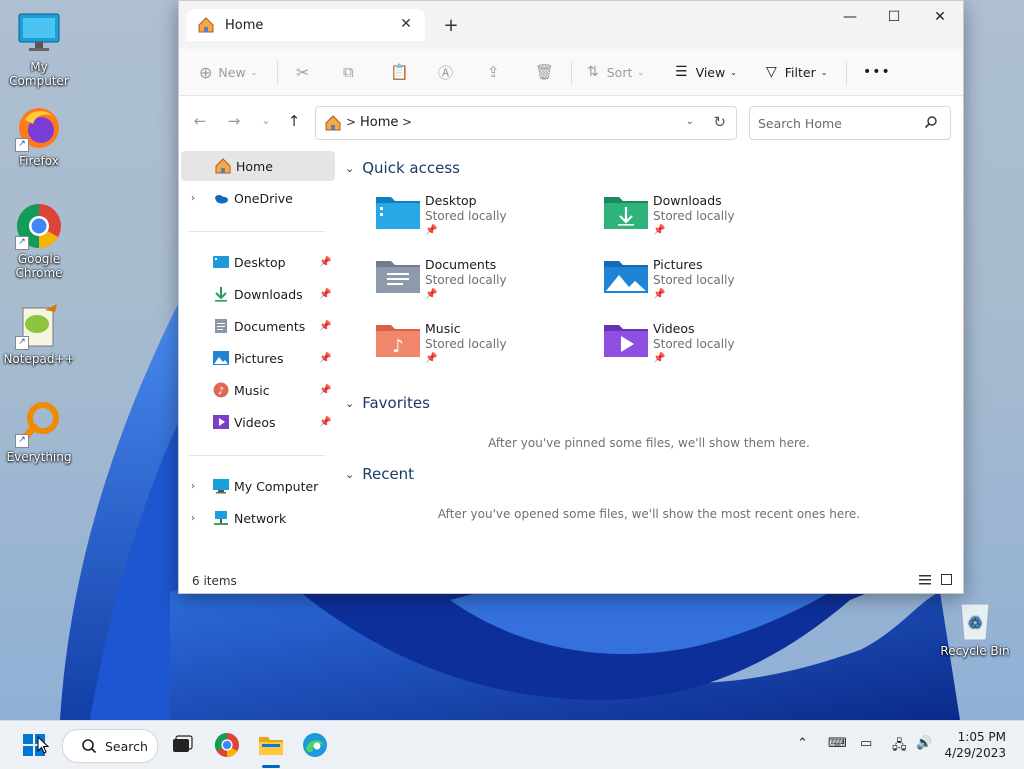 The width and height of the screenshot is (1024, 769). I want to click on item-name: Downloads, so click(687, 200).